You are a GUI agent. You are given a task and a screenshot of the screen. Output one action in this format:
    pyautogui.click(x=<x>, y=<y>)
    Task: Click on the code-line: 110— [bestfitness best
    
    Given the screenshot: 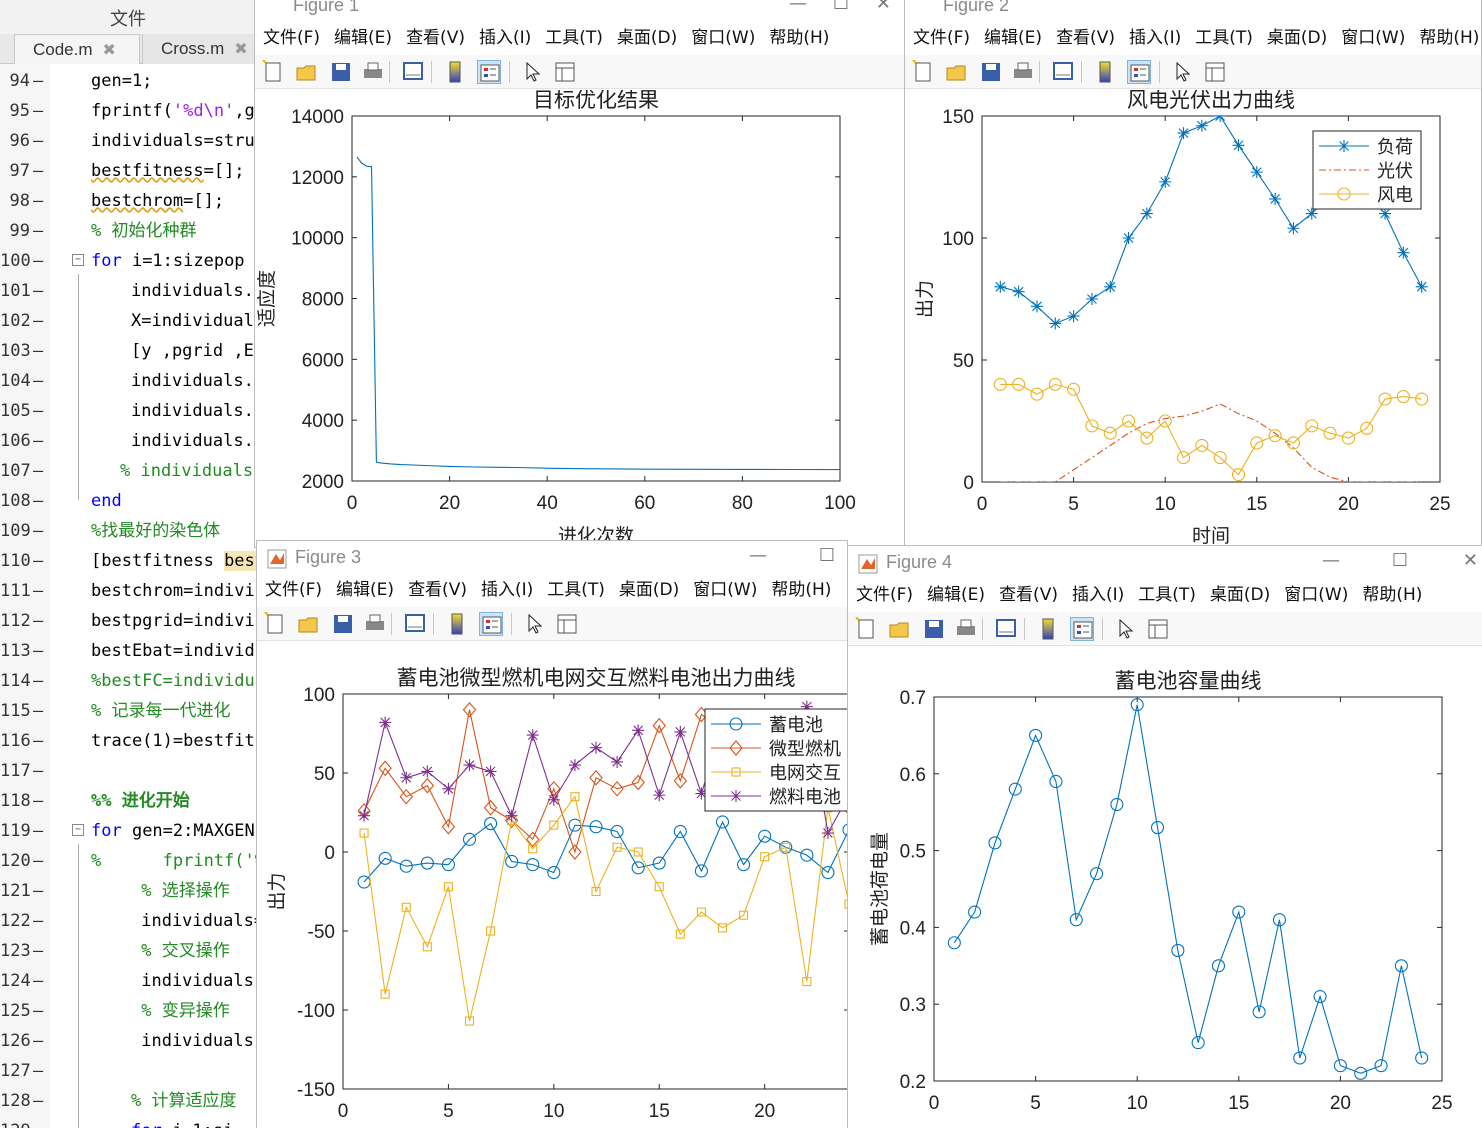 What is the action you would take?
    pyautogui.click(x=128, y=561)
    